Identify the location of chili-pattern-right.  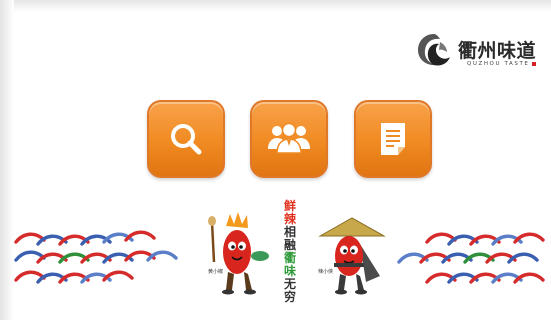
(471, 258).